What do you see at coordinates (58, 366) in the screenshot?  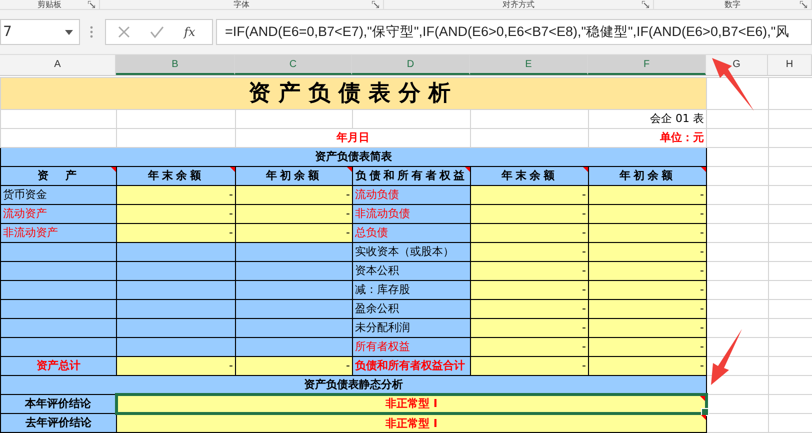 I see `total-label: 资产总计` at bounding box center [58, 366].